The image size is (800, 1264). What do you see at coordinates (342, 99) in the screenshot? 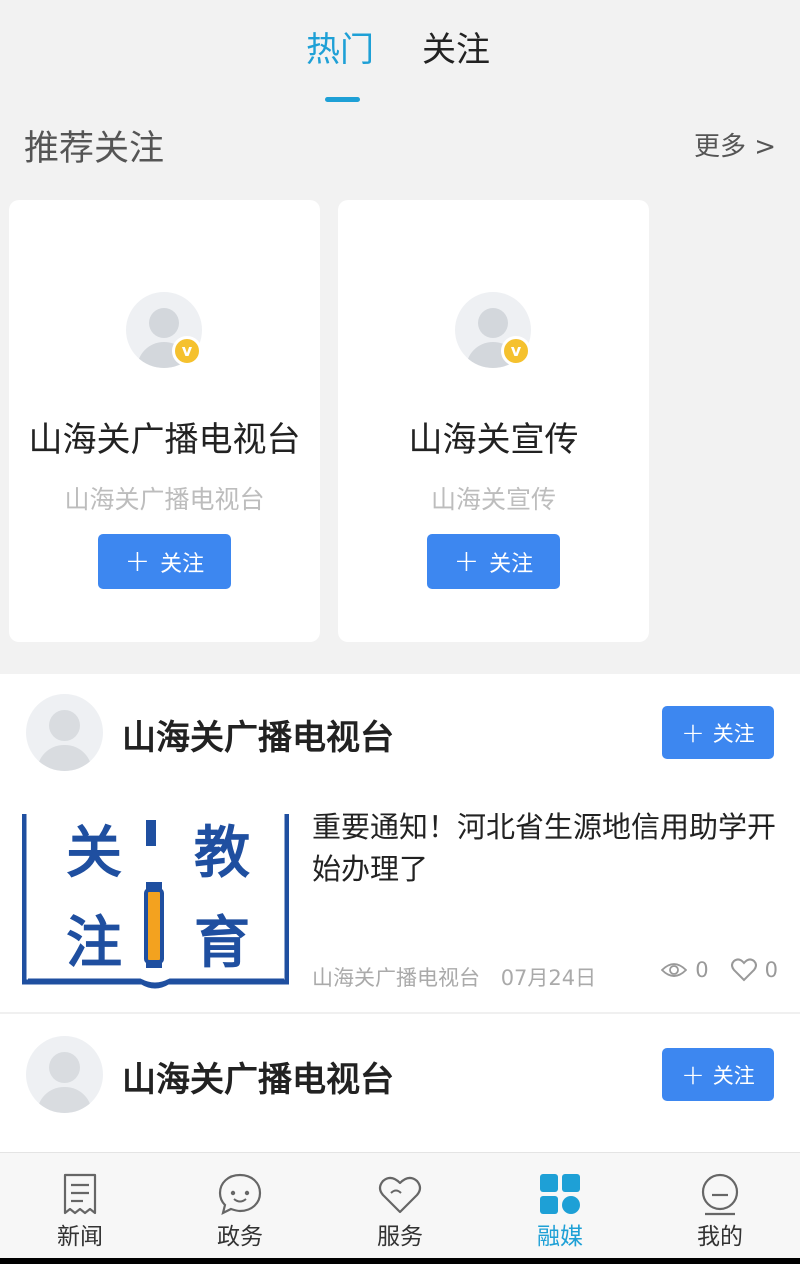
I see `active-tab-indicator` at bounding box center [342, 99].